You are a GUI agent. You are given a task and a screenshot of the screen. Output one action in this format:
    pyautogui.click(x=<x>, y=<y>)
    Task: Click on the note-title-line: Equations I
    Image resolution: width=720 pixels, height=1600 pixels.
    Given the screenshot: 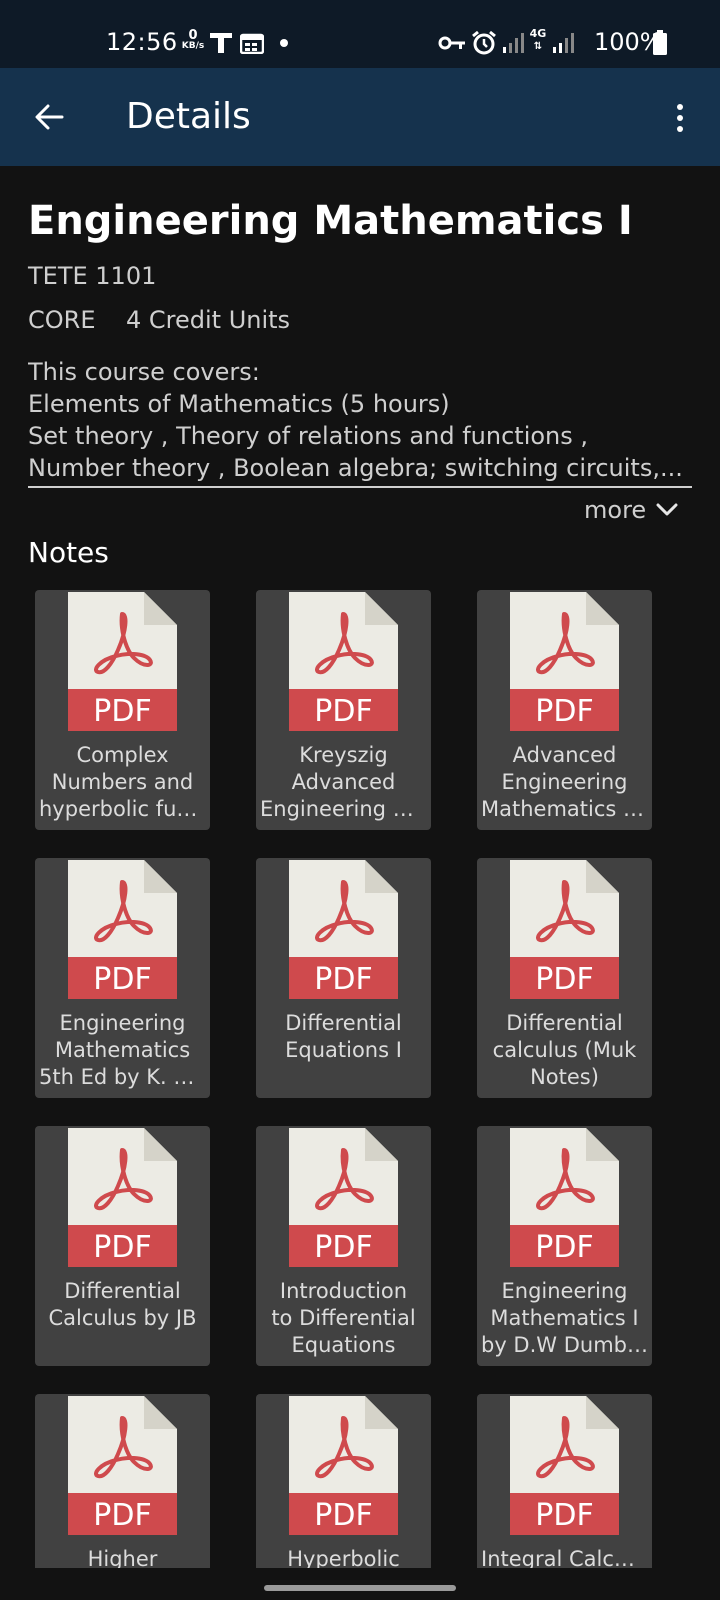 What is the action you would take?
    pyautogui.click(x=343, y=1050)
    